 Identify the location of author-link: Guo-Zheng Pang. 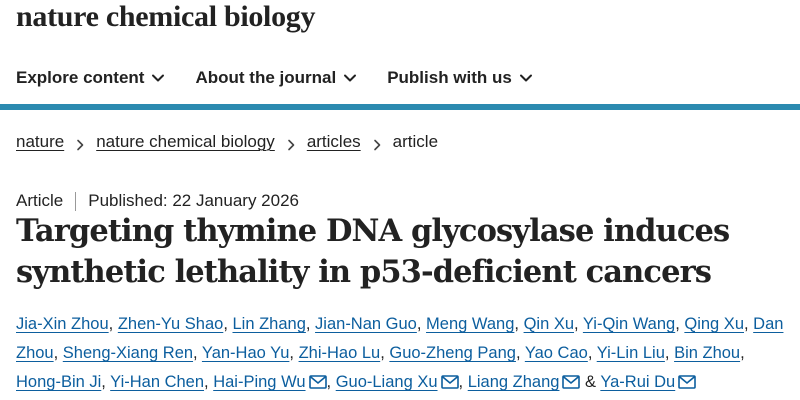
(452, 353).